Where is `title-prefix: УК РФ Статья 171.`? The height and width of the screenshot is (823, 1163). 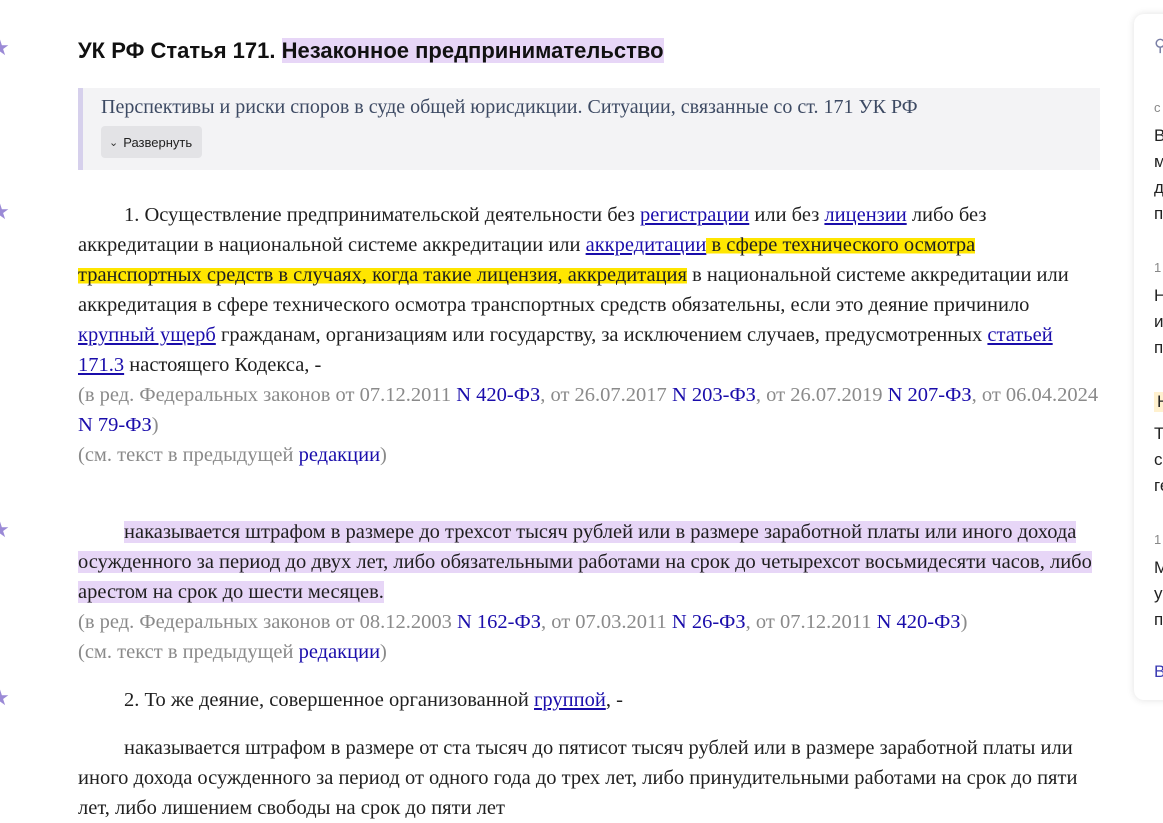 title-prefix: УК РФ Статья 171. is located at coordinates (177, 50).